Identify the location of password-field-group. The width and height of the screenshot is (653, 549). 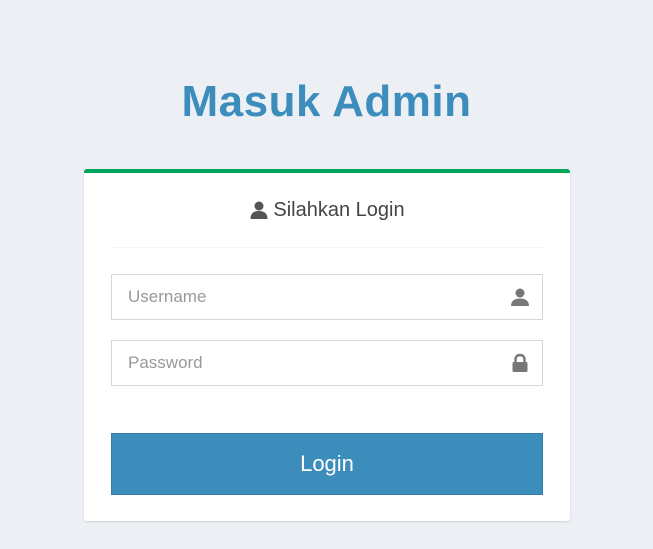
(327, 363).